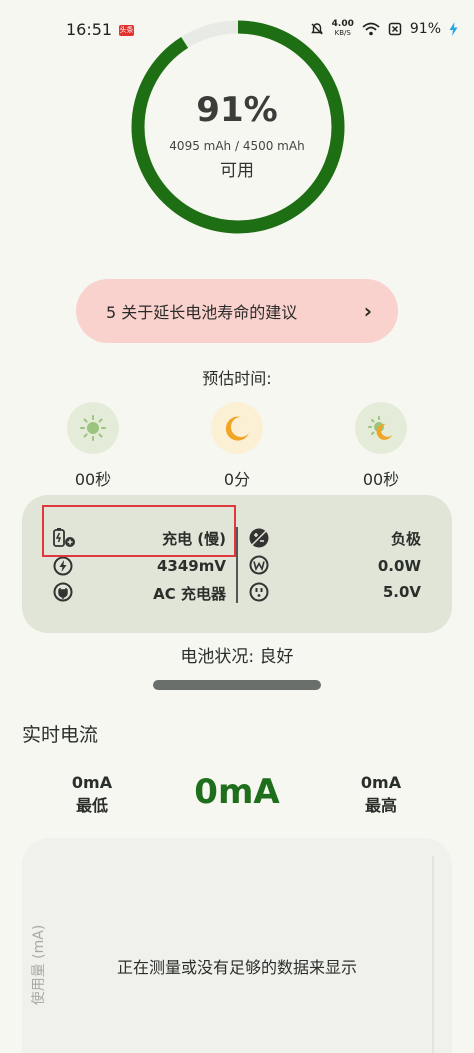  I want to click on info-divider, so click(237, 565).